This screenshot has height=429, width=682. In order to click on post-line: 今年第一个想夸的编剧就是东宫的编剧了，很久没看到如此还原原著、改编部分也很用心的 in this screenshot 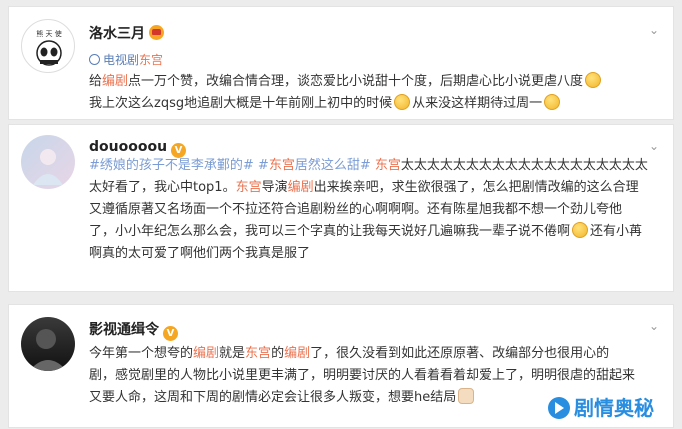, I will do `click(349, 353)`.